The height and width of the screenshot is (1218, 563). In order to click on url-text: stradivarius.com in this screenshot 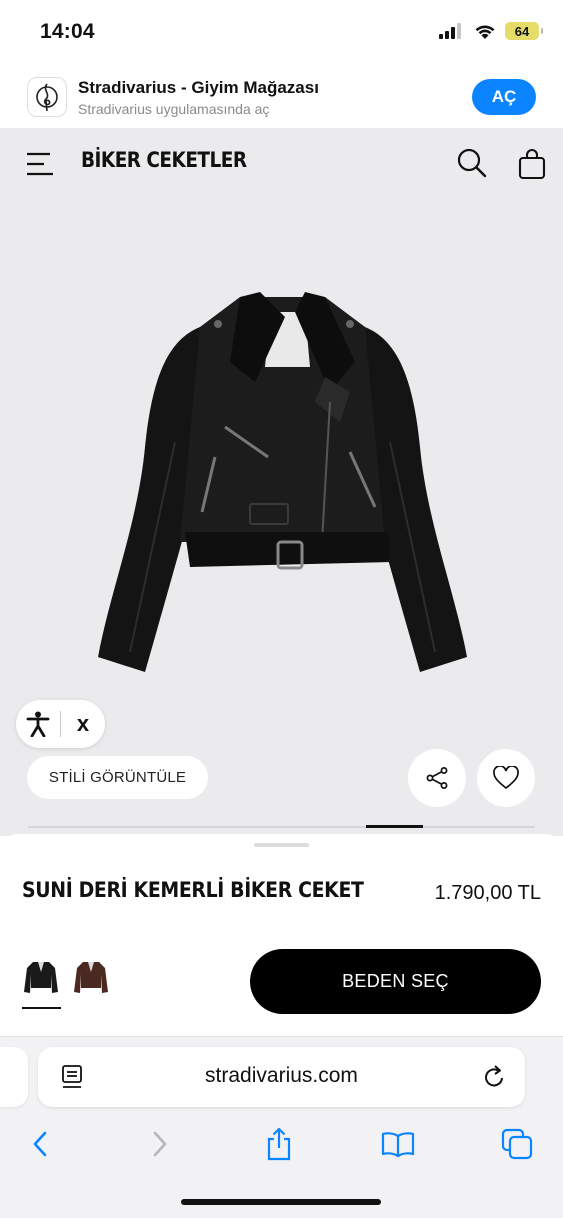, I will do `click(281, 1076)`.